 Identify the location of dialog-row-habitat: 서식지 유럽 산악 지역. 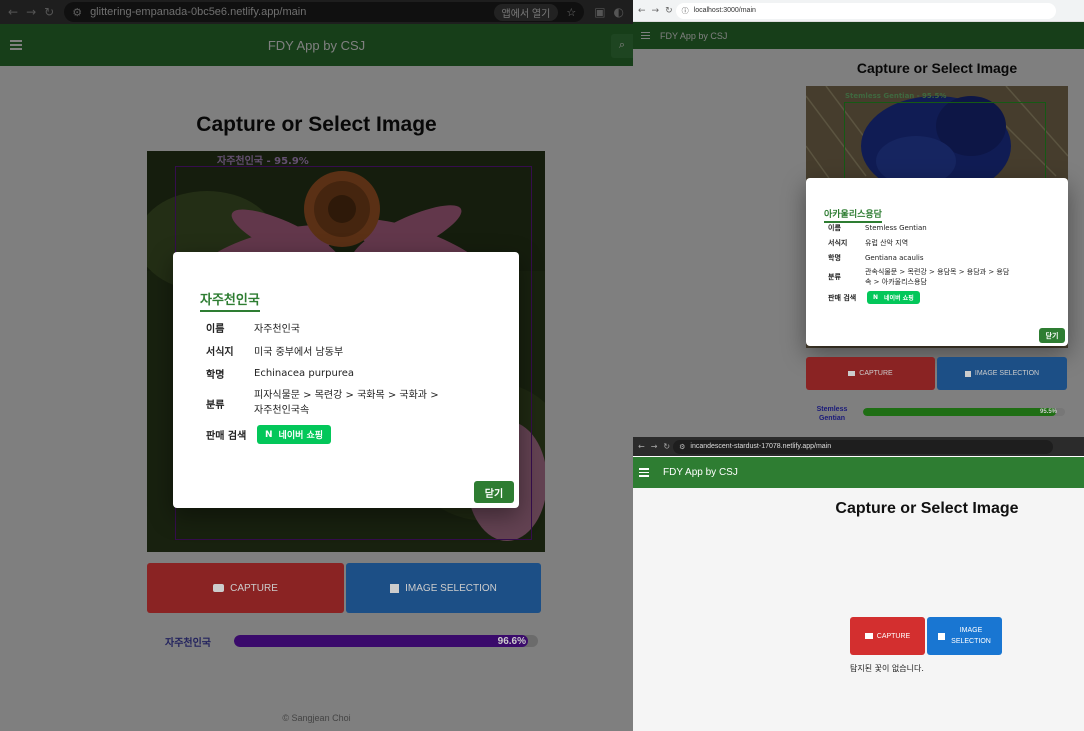
(868, 243).